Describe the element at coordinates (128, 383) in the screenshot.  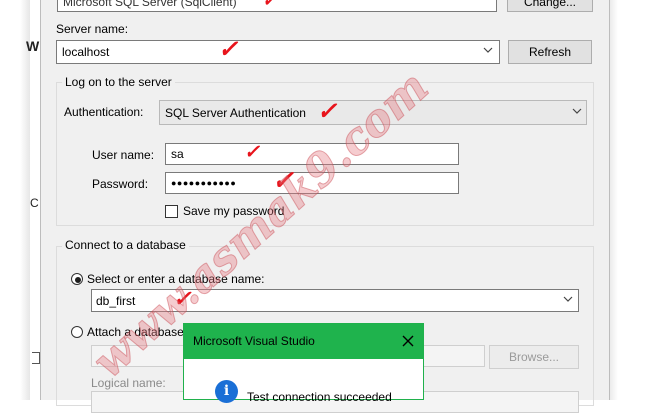
I see `logical-name-label: Logical name:` at that location.